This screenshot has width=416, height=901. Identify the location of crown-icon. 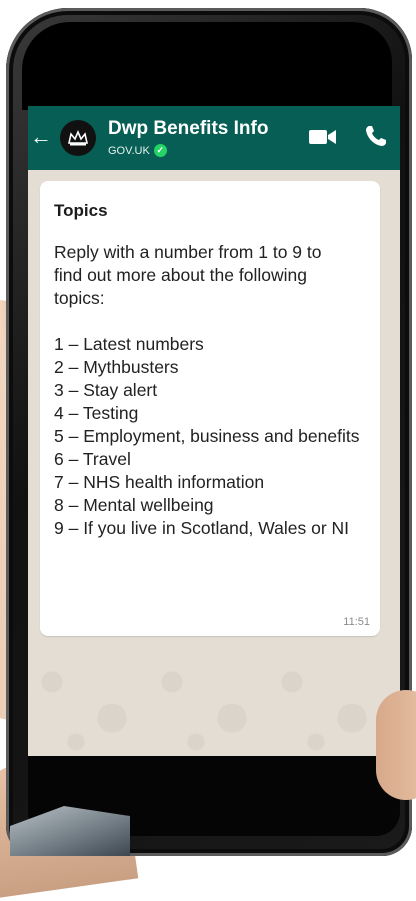
(78, 137).